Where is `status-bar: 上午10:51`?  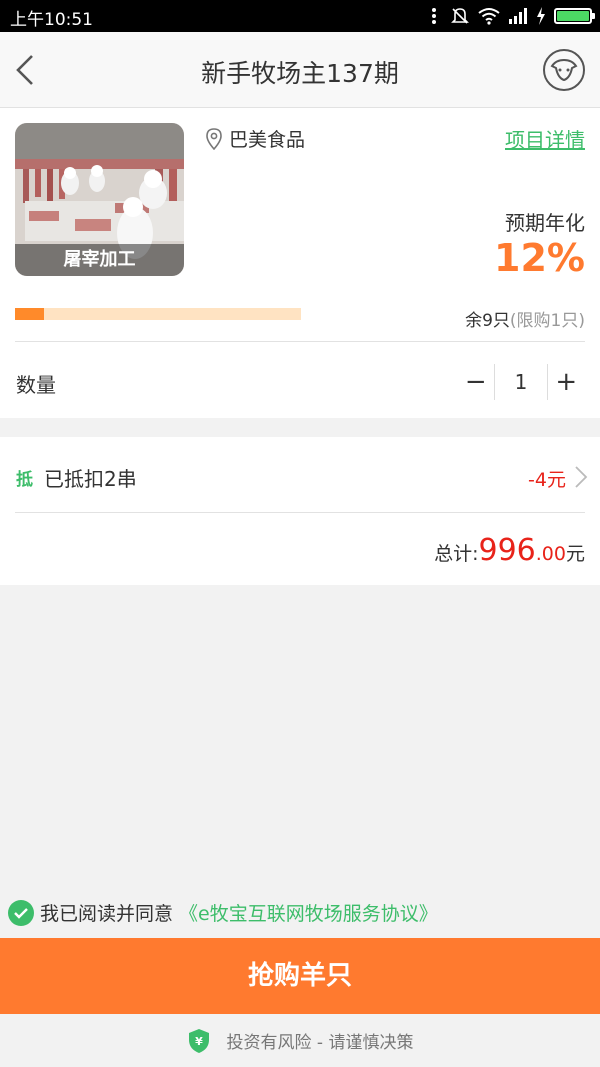
status-bar: 上午10:51 is located at coordinates (300, 16).